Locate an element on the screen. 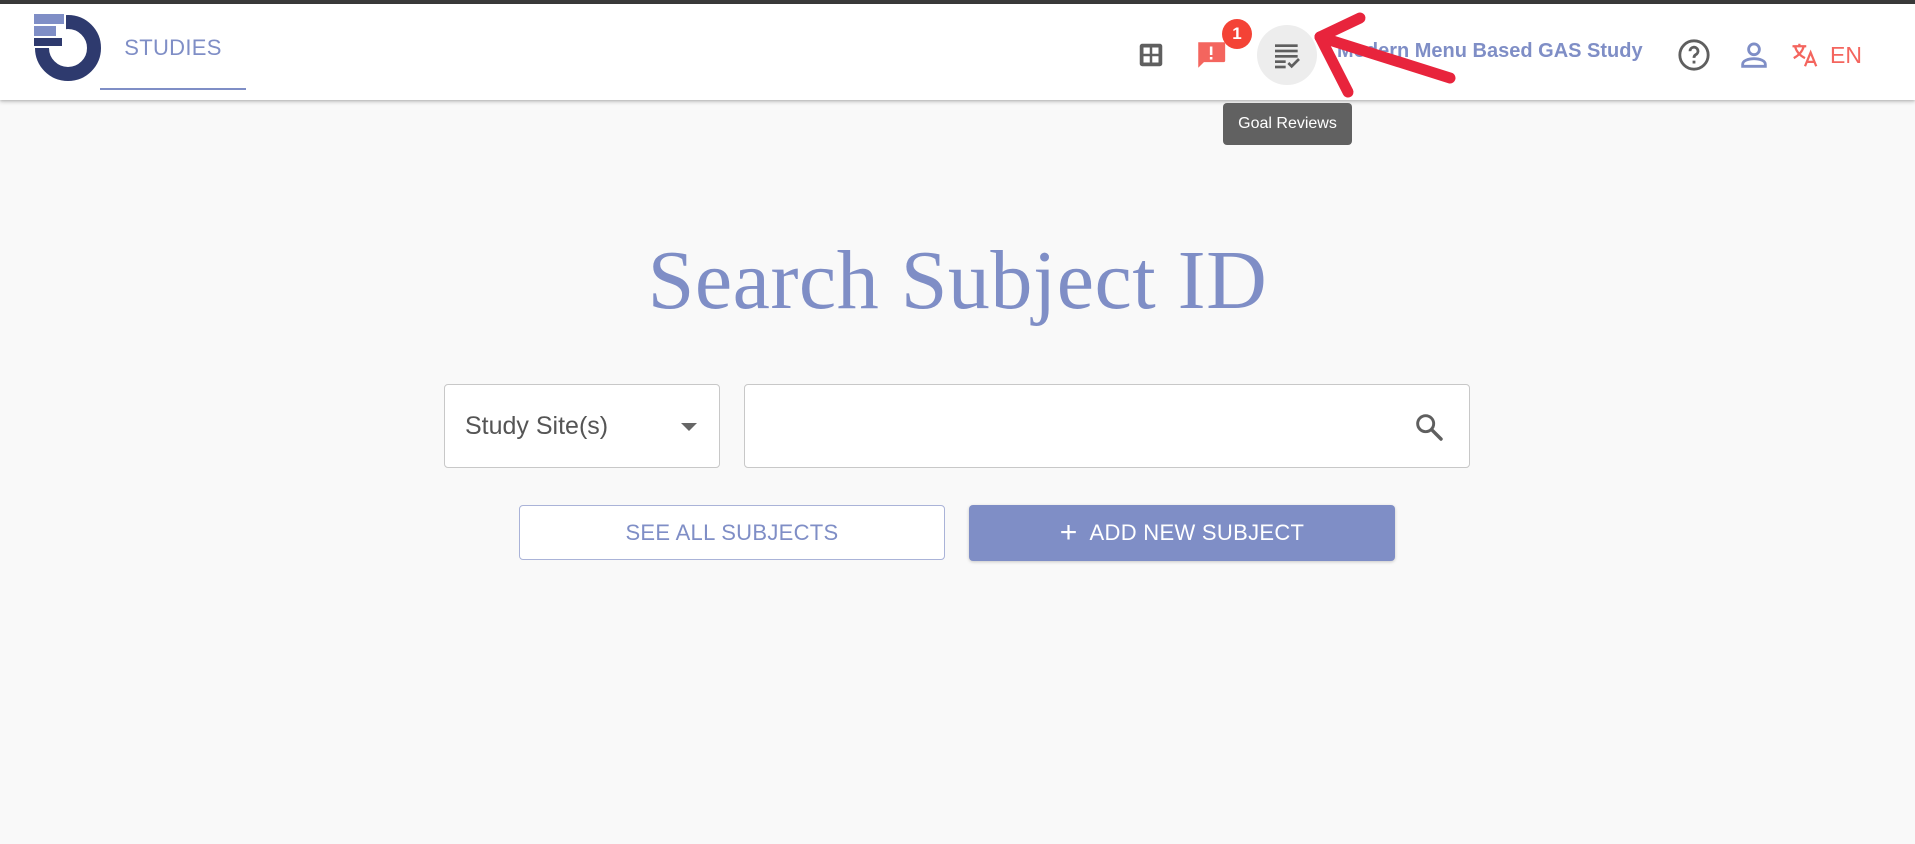  study-site-select-label: Study Site(s) is located at coordinates (537, 425).